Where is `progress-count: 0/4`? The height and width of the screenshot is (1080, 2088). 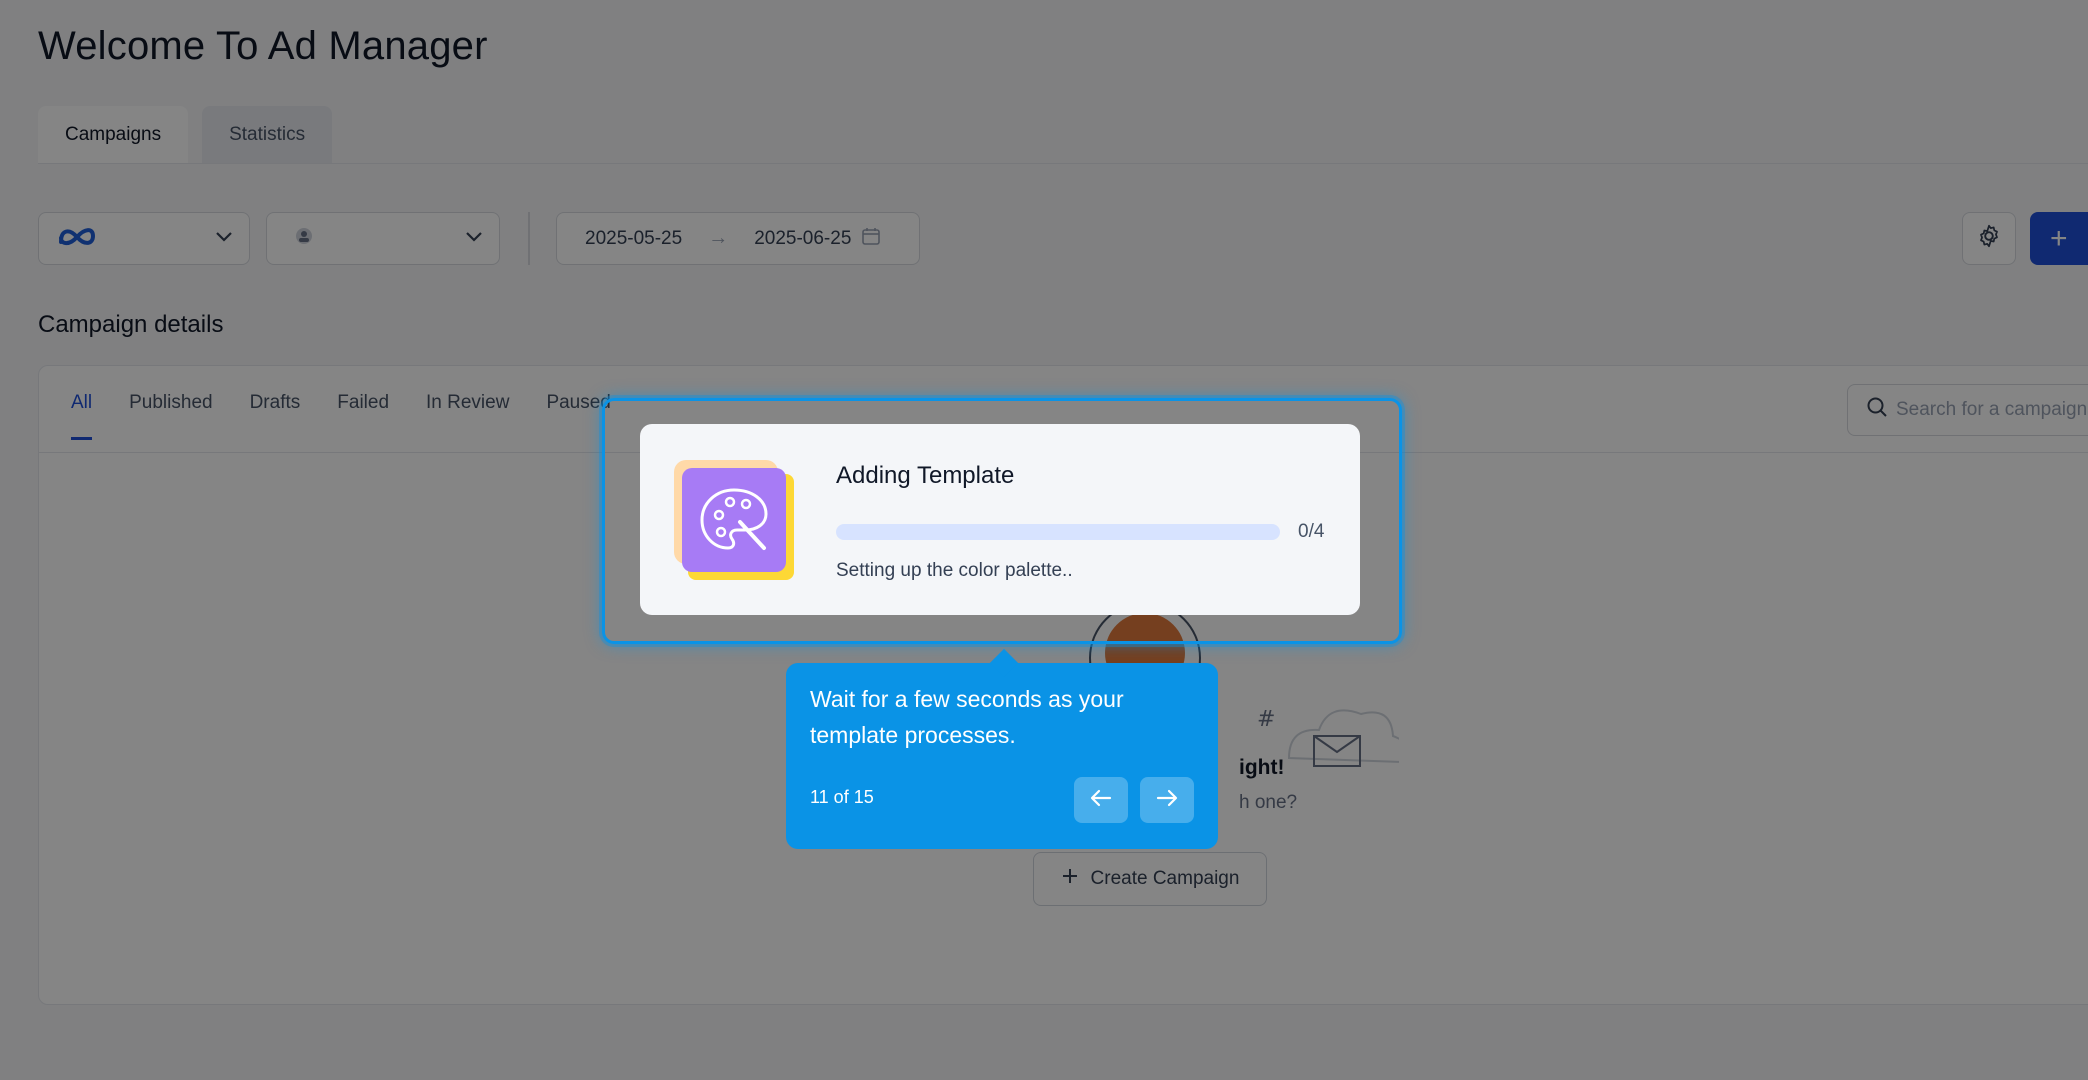 progress-count: 0/4 is located at coordinates (1311, 531).